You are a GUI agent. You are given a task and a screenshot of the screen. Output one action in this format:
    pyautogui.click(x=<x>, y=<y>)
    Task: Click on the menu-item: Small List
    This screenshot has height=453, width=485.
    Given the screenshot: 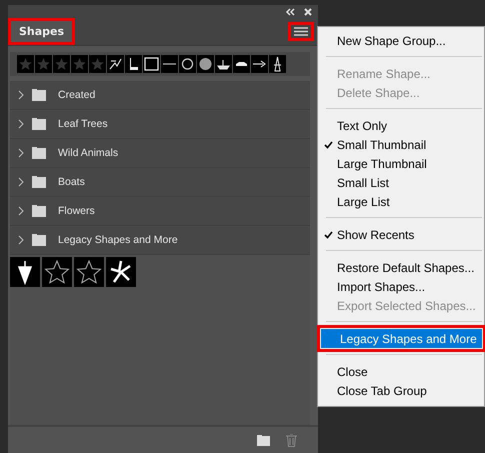 What is the action you would take?
    pyautogui.click(x=354, y=182)
    